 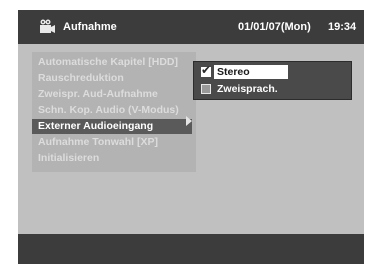 What do you see at coordinates (81, 78) in the screenshot?
I see `menu-item-rauschreduktion: Rauschreduktion` at bounding box center [81, 78].